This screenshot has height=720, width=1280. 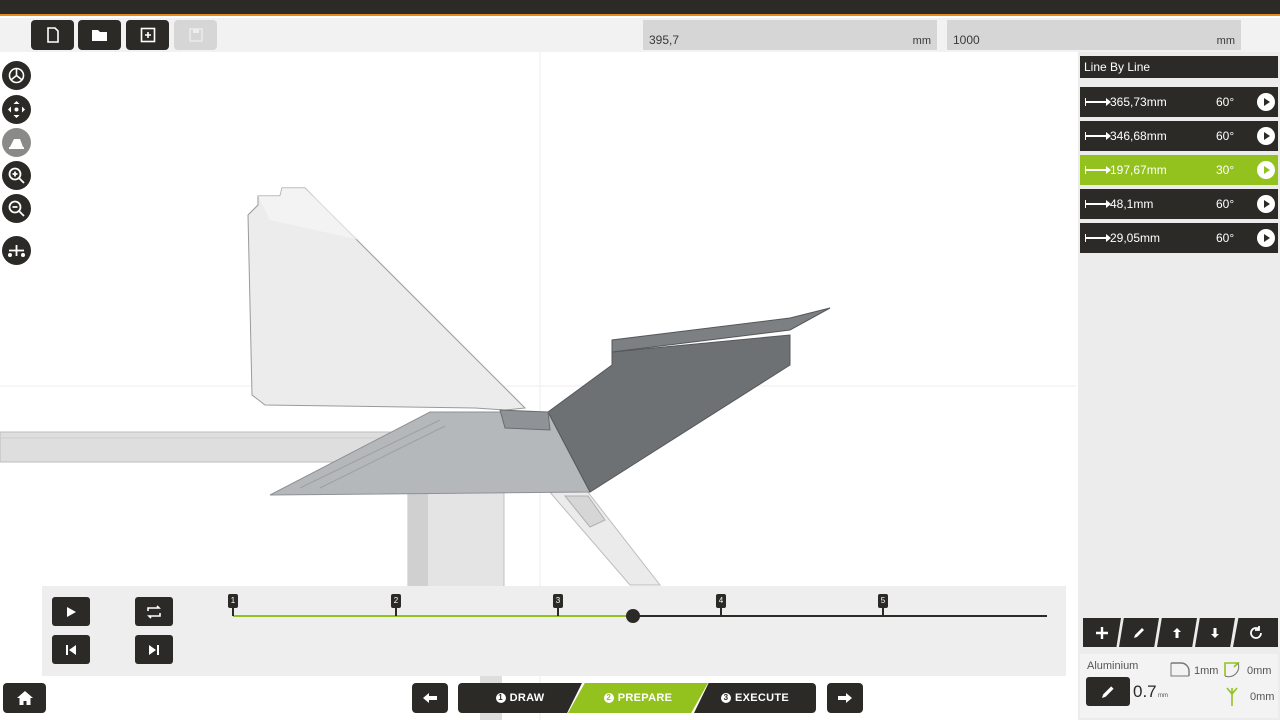 I want to click on new-file-button, so click(x=52, y=35).